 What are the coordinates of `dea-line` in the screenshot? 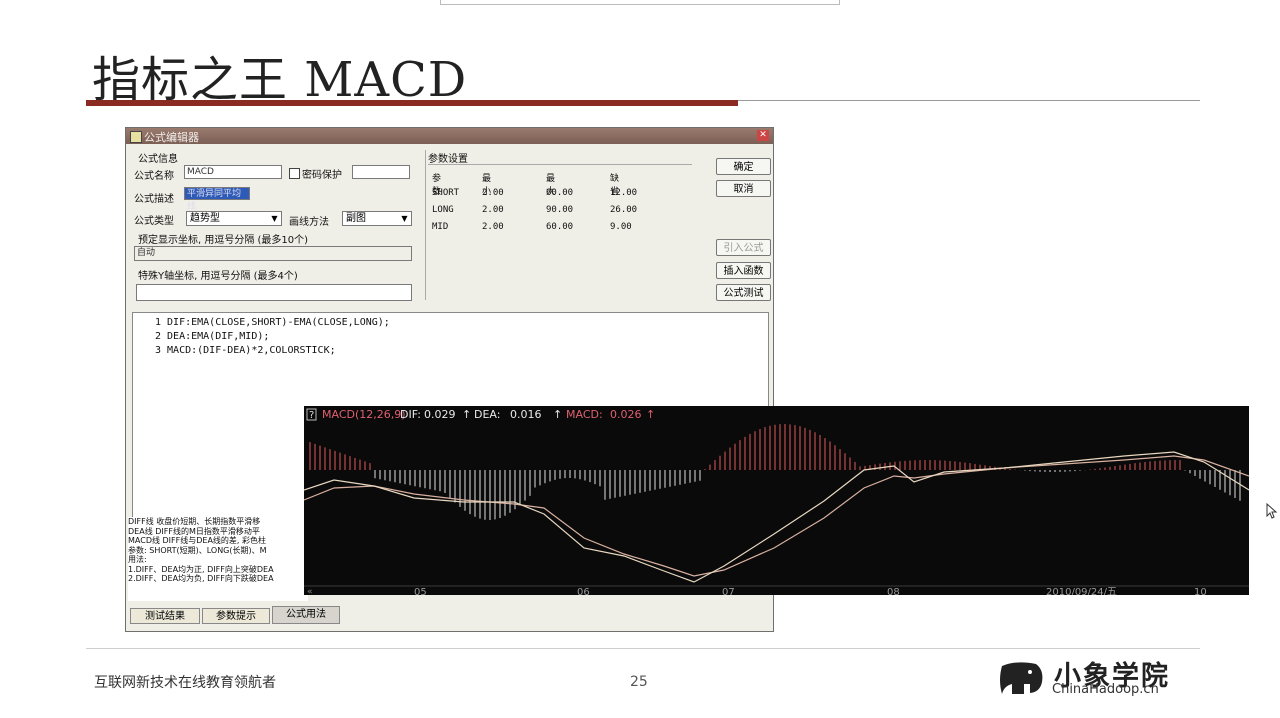 It's located at (776, 516).